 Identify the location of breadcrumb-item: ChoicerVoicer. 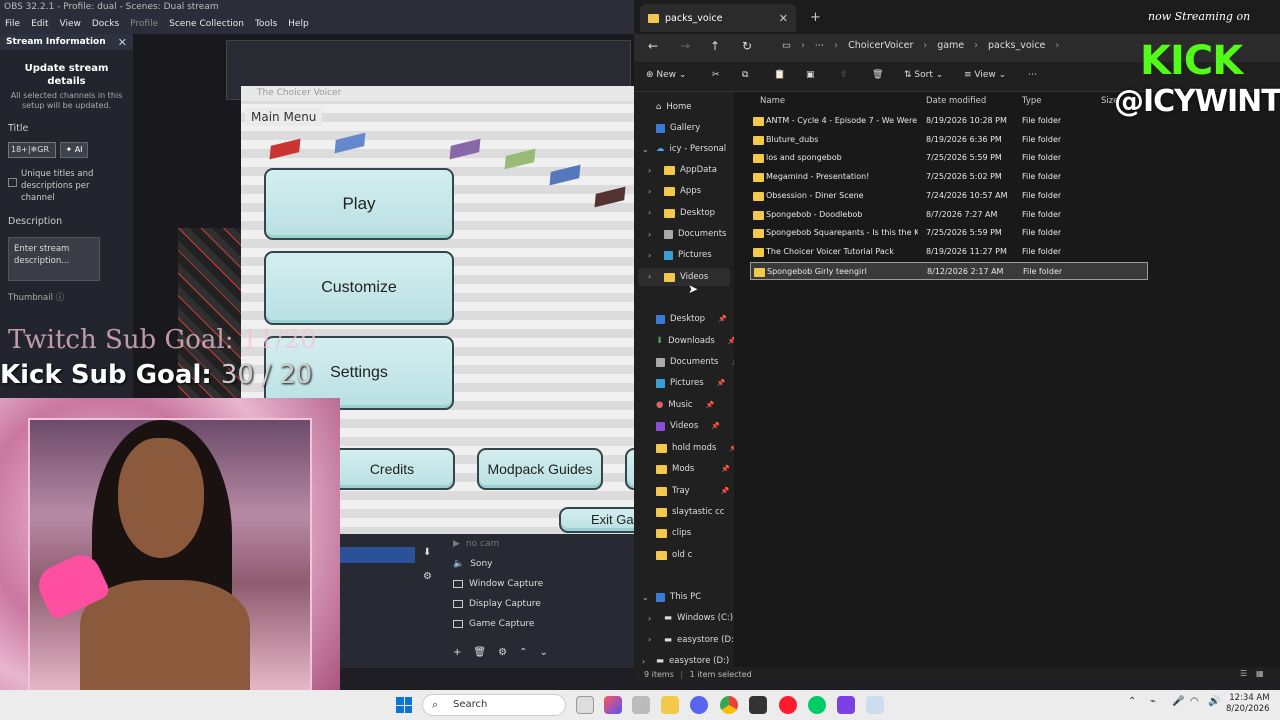
(880, 45).